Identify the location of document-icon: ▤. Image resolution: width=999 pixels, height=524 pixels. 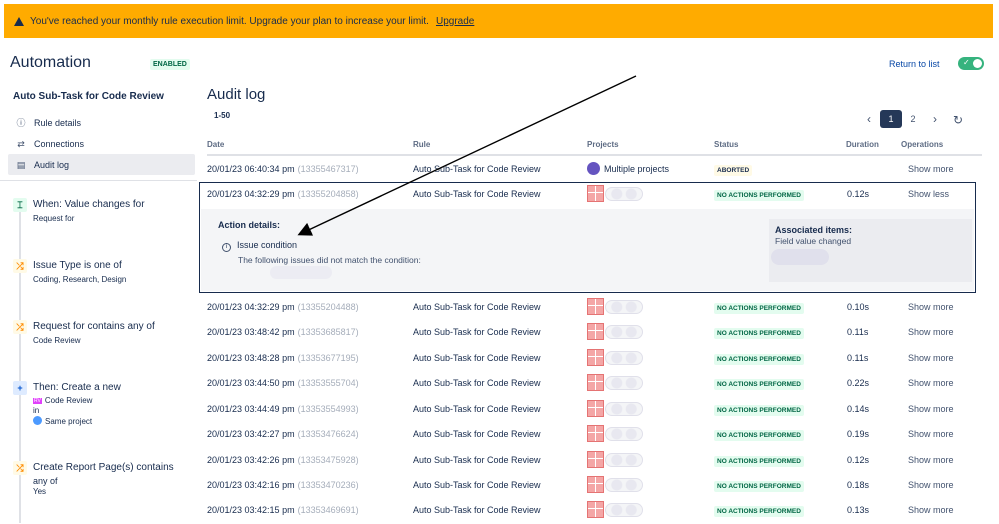
(21, 164).